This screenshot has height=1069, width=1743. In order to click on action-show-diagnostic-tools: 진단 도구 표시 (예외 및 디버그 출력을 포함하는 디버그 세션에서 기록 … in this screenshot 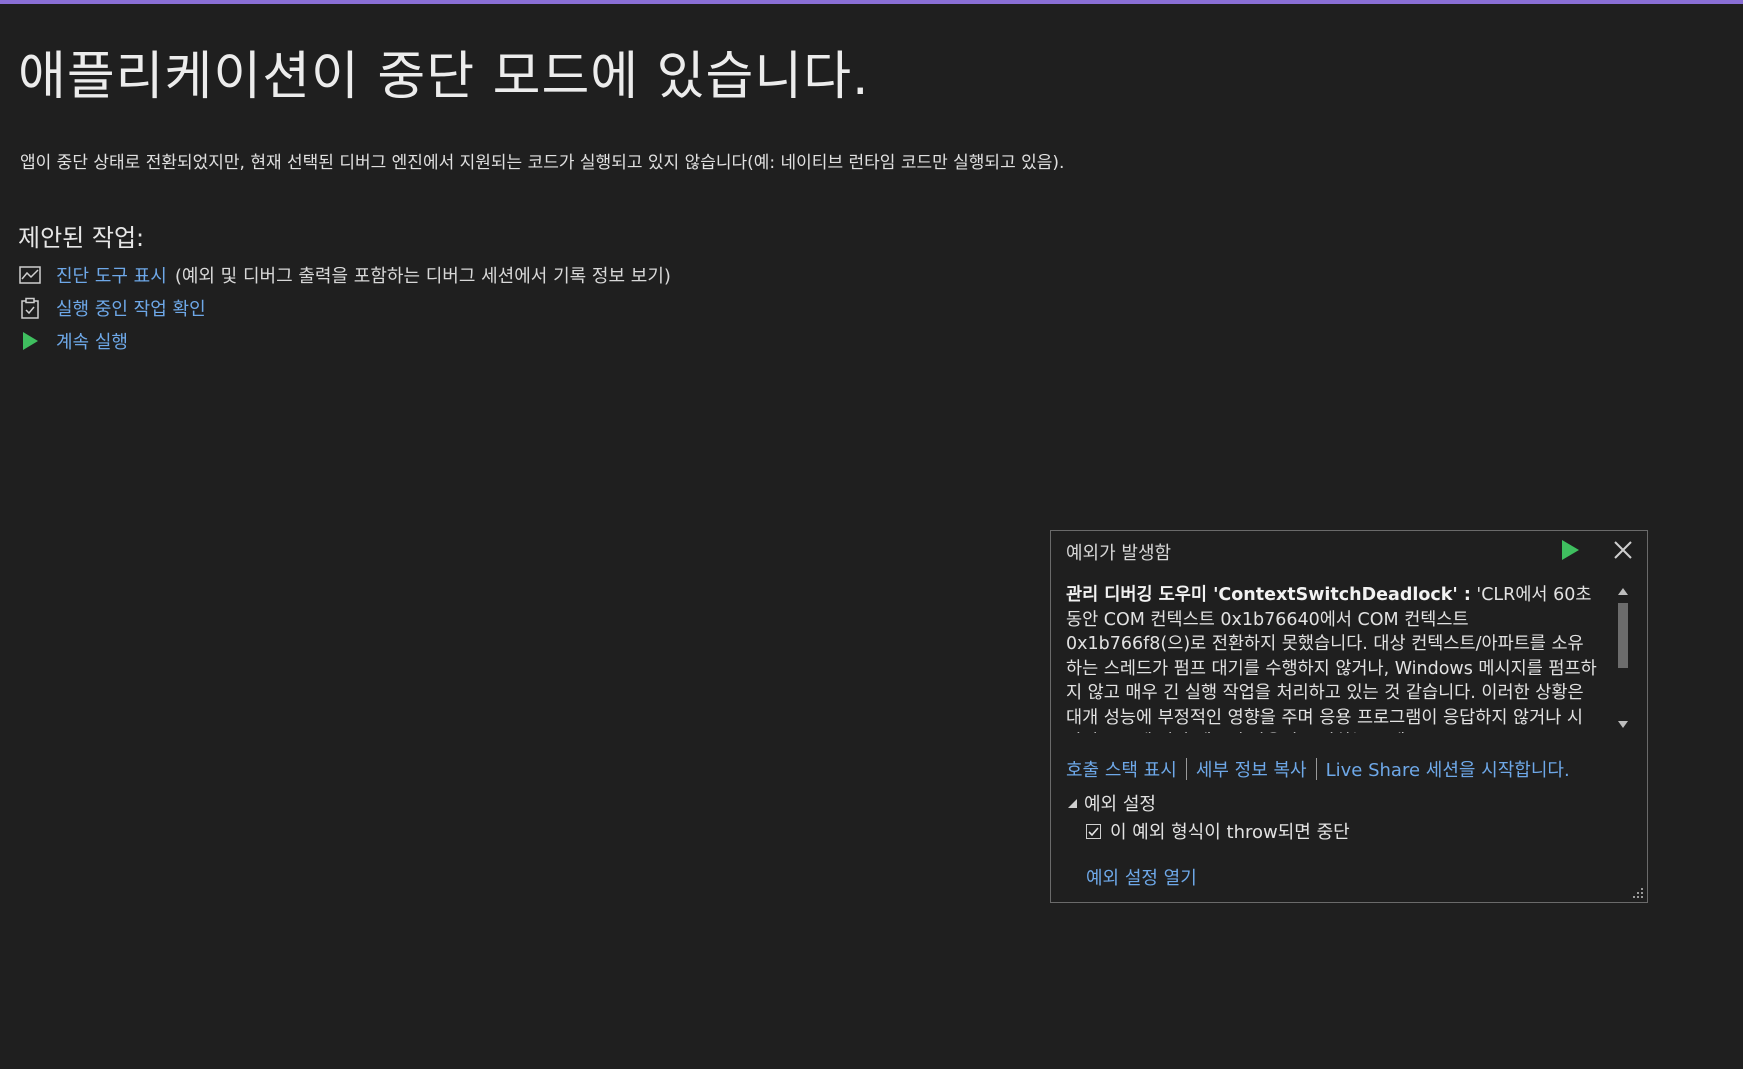, I will do `click(344, 274)`.